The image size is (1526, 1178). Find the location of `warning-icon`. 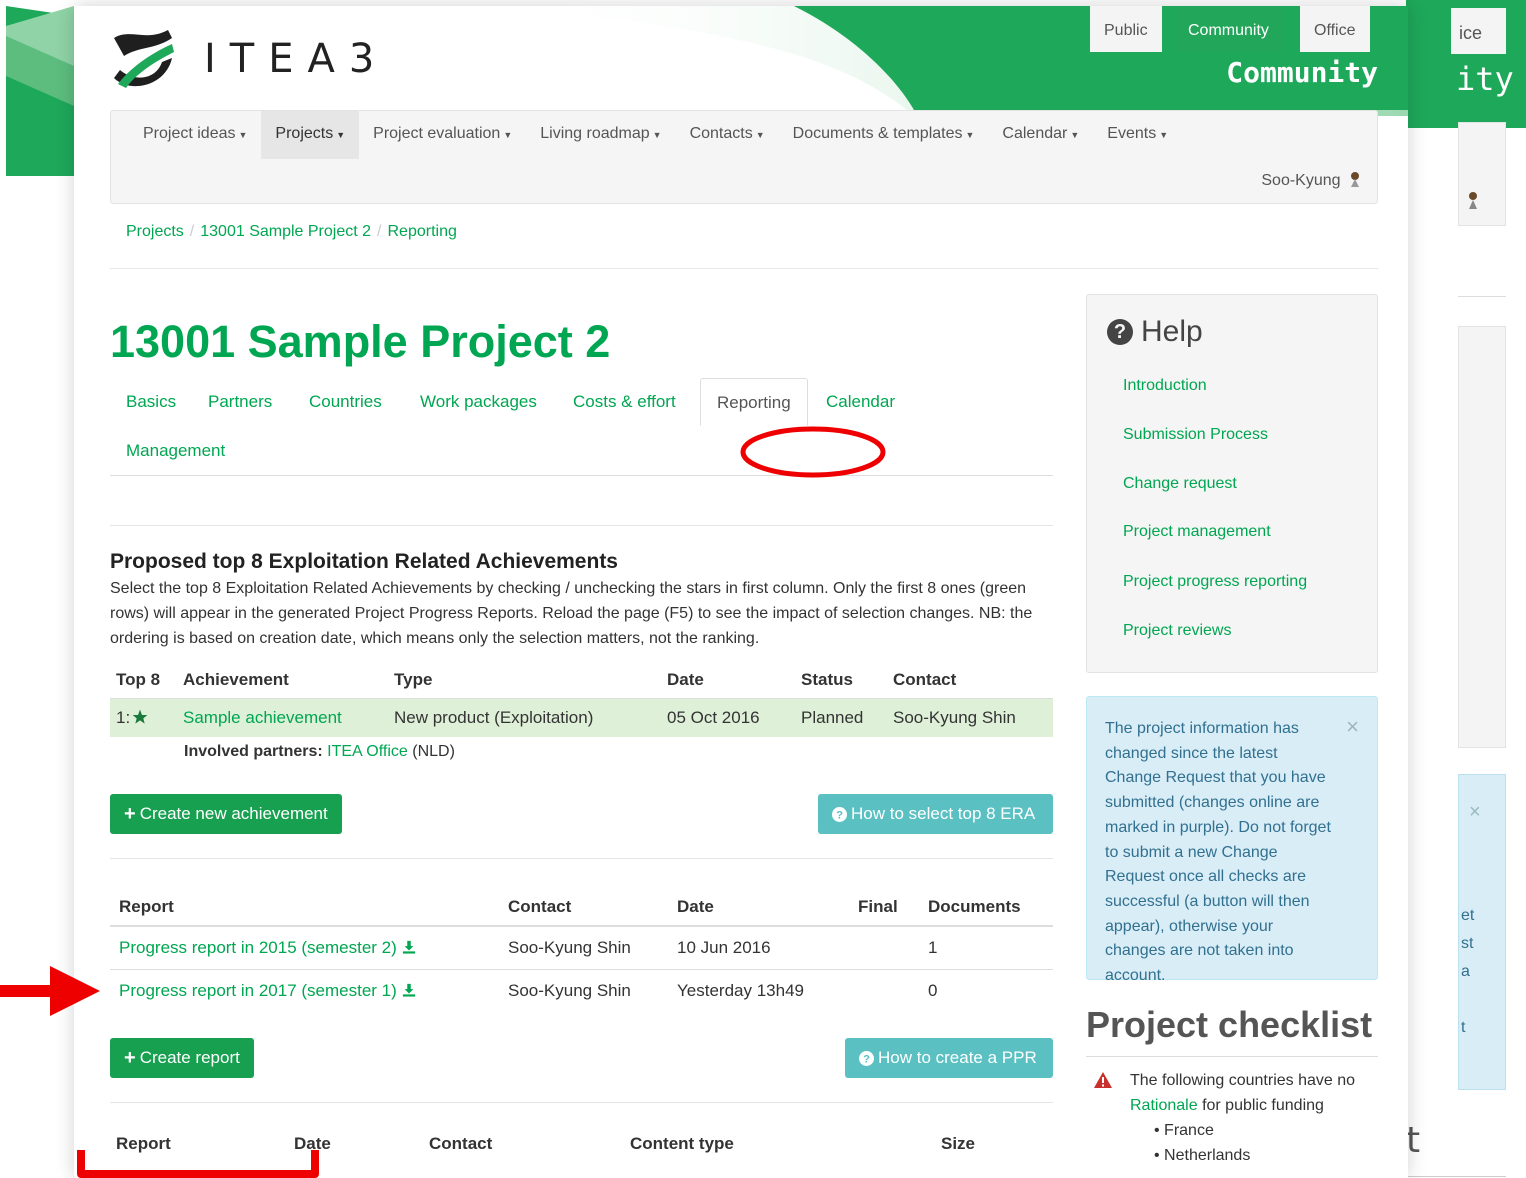

warning-icon is located at coordinates (1103, 1080).